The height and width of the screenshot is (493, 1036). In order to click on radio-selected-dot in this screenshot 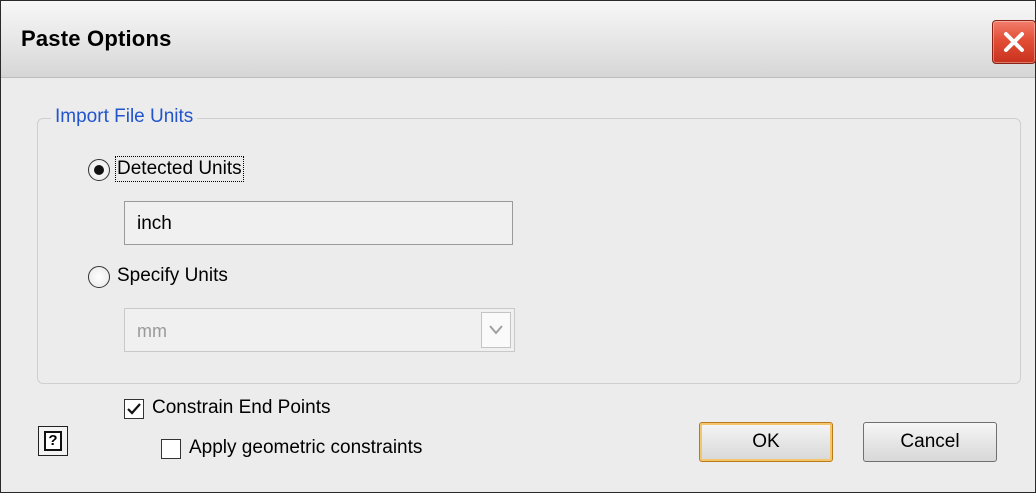, I will do `click(99, 170)`.